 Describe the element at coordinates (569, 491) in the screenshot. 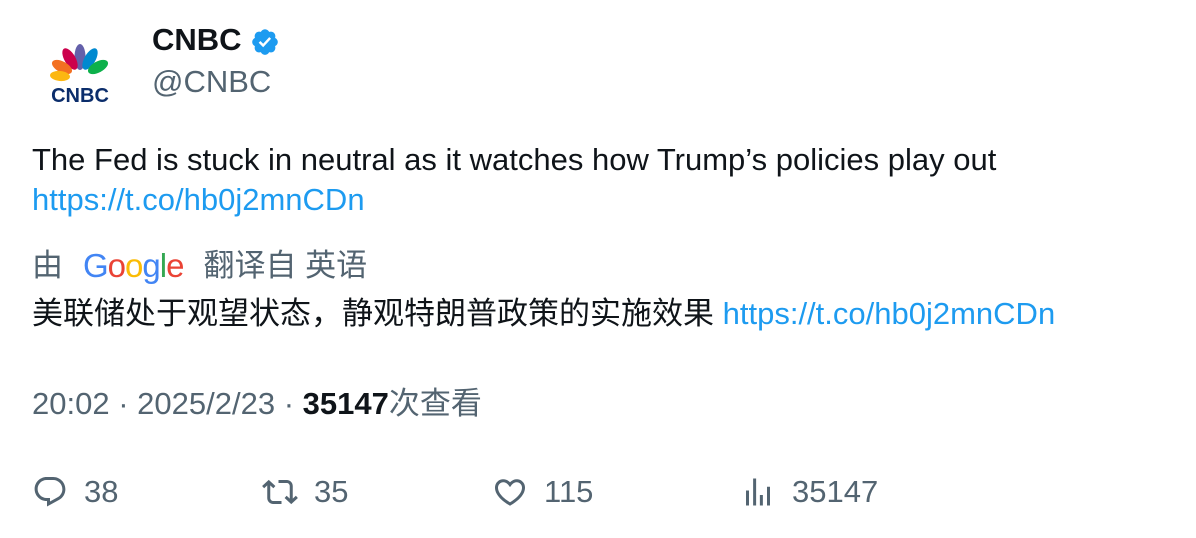

I see `like-count: 115` at that location.